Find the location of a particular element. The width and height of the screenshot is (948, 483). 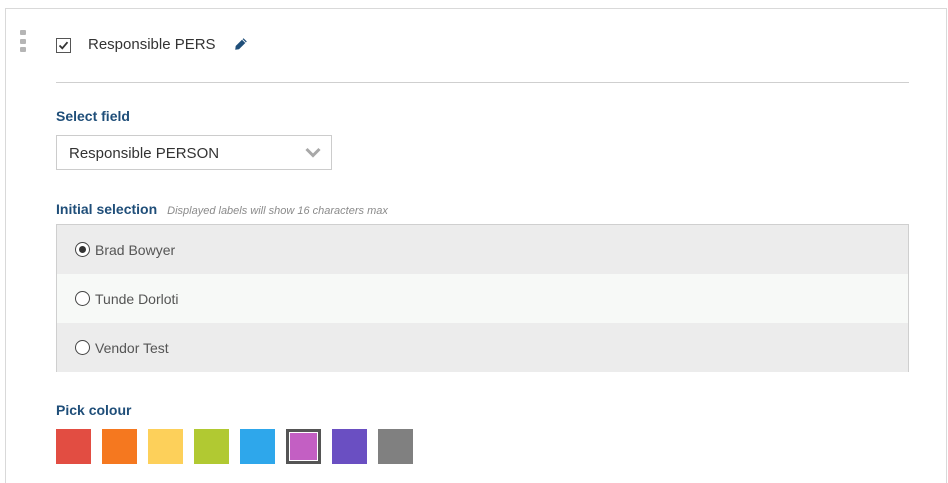

radio-option-label: Brad Bowyer is located at coordinates (135, 249).